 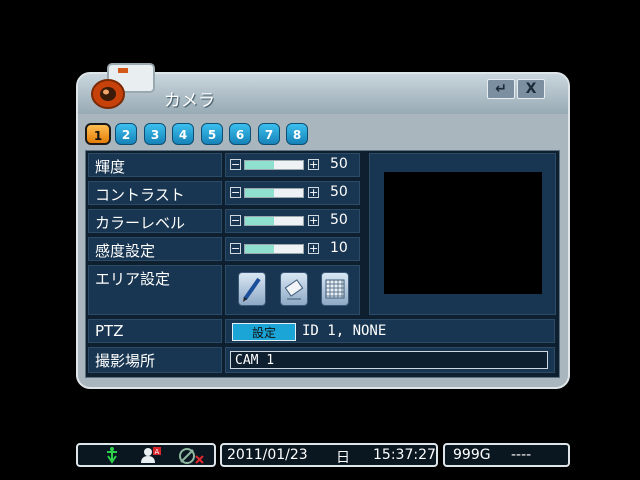 What do you see at coordinates (126, 134) in the screenshot?
I see `tab-channel-2: 2` at bounding box center [126, 134].